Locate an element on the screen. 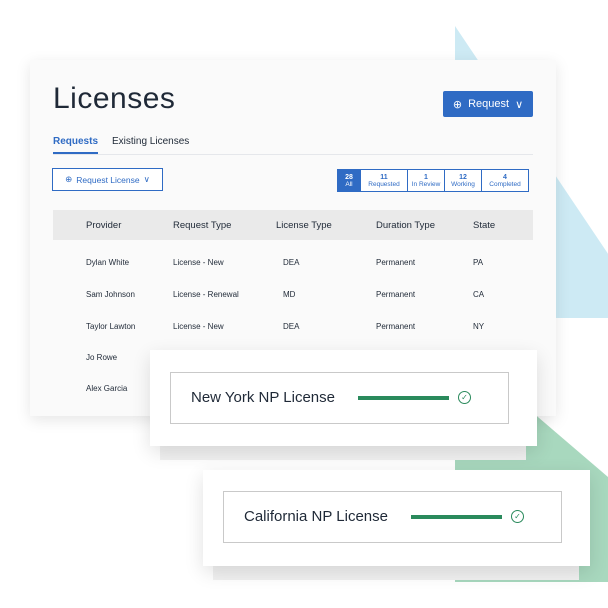  filter-requested: 11 Requested is located at coordinates (384, 180).